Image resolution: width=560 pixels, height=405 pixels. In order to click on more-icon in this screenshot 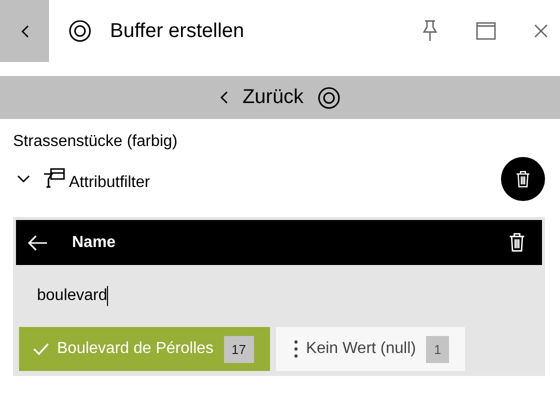, I will do `click(296, 349)`.